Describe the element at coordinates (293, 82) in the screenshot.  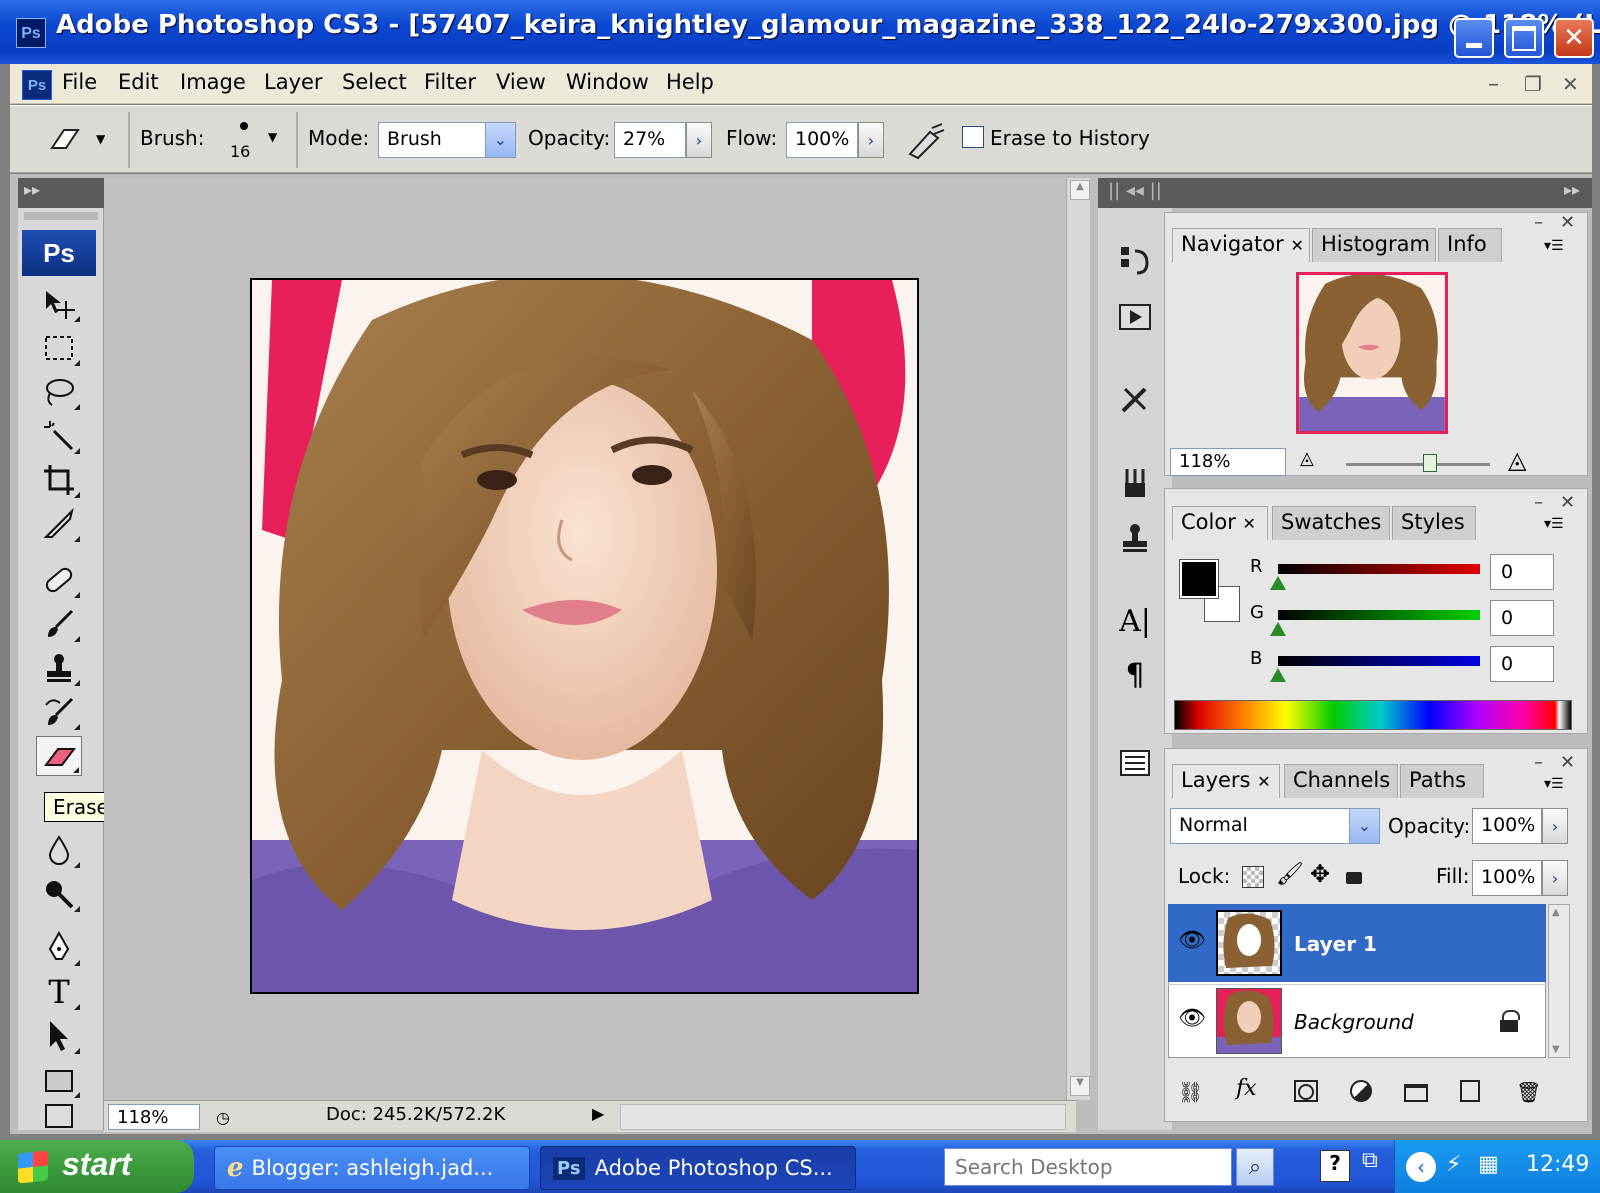
I see `menu-layer: Layer` at that location.